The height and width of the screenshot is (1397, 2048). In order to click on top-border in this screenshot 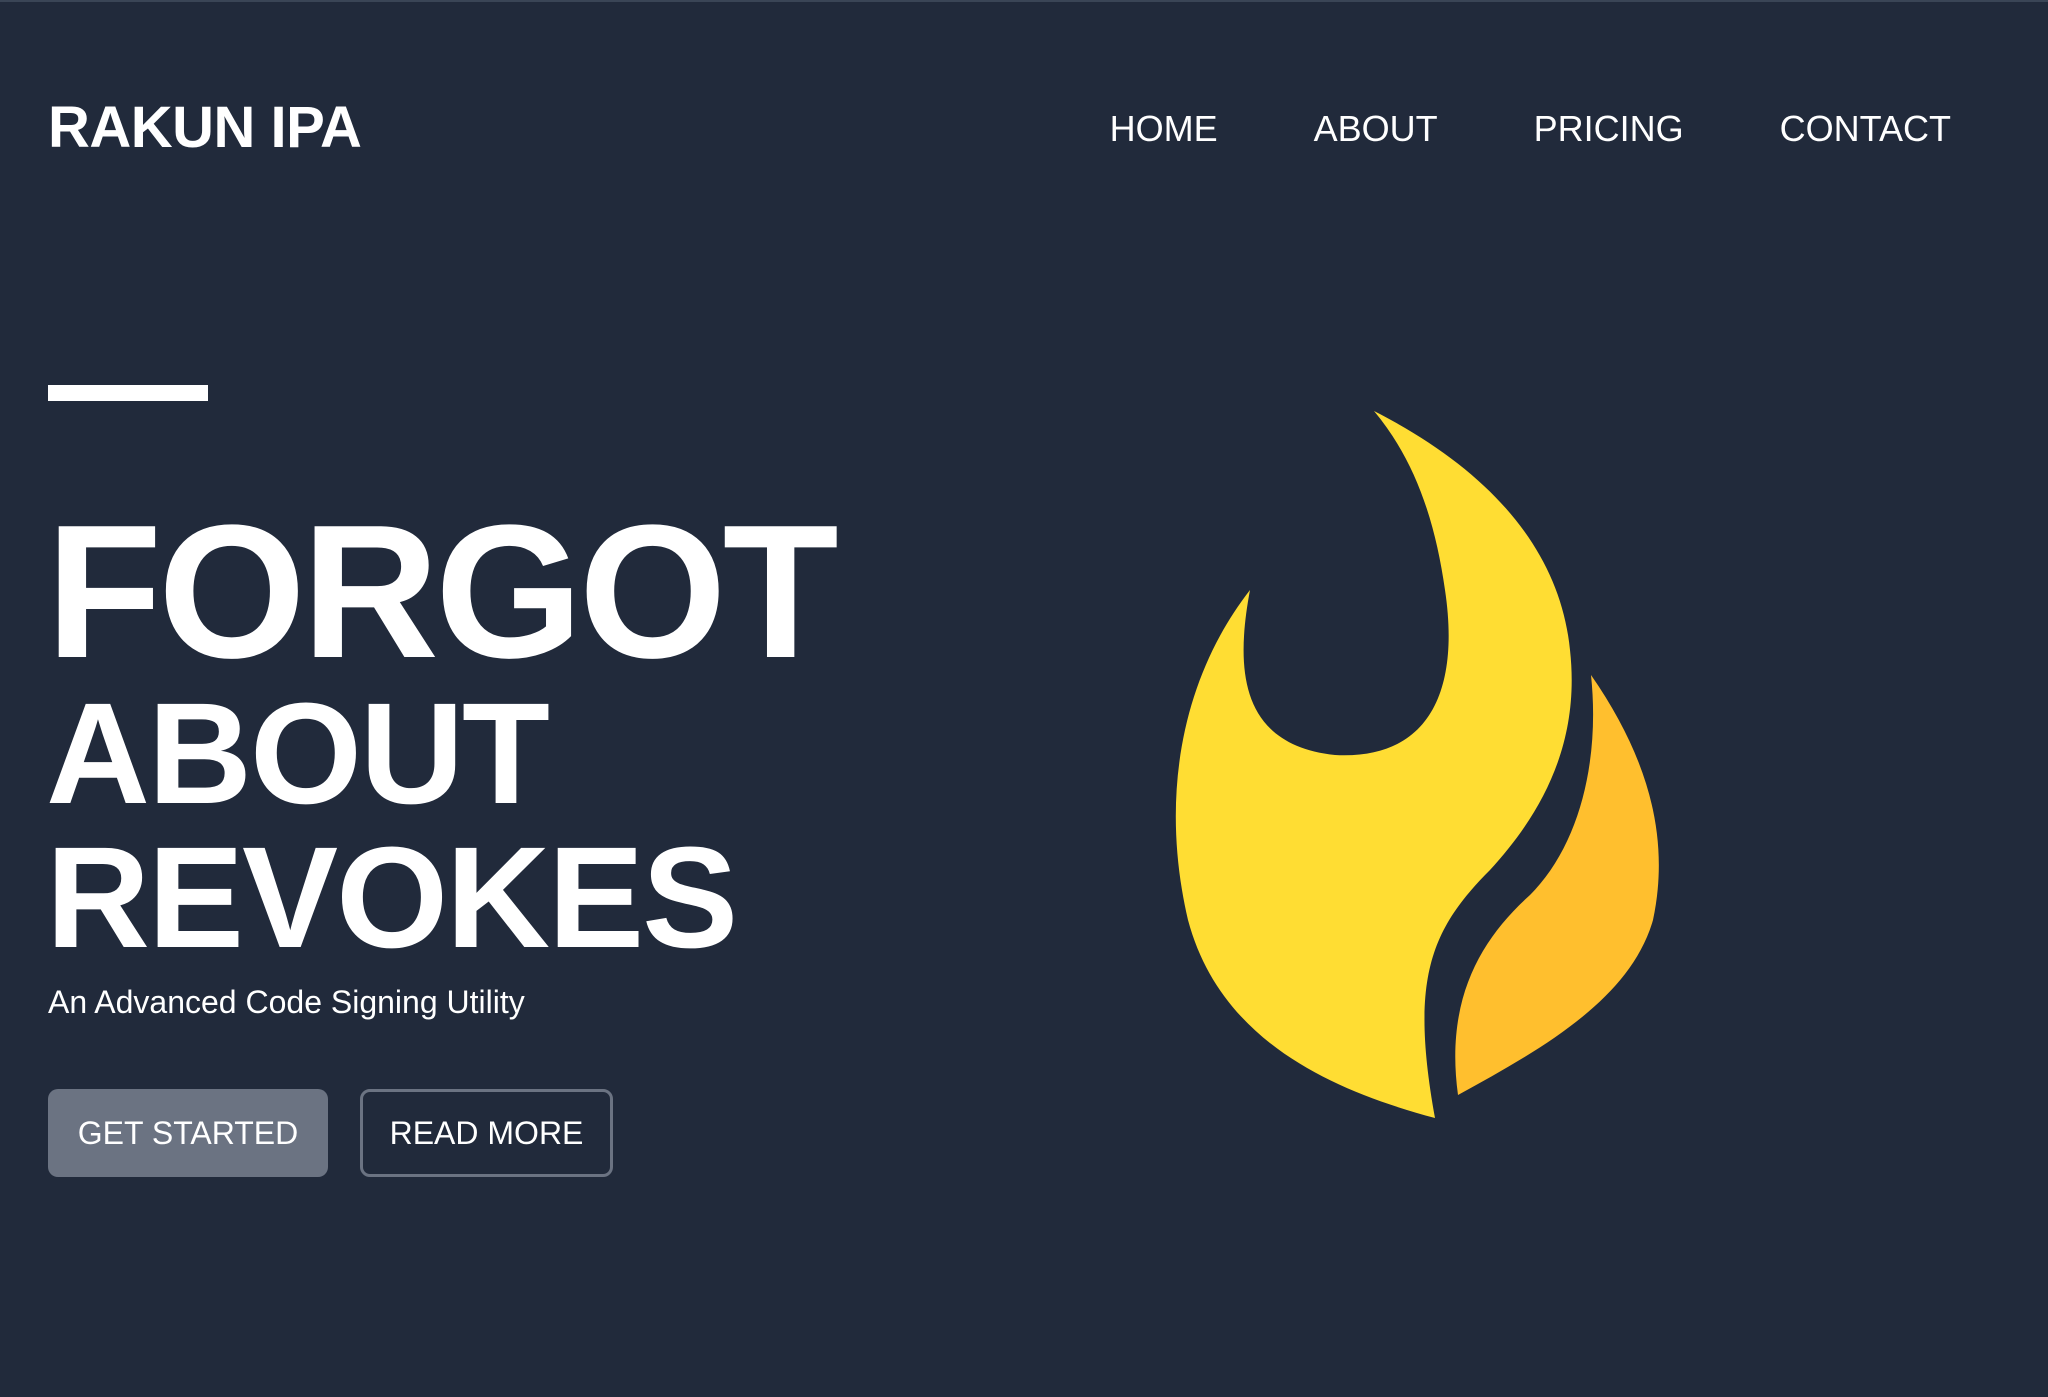, I will do `click(1024, 1)`.